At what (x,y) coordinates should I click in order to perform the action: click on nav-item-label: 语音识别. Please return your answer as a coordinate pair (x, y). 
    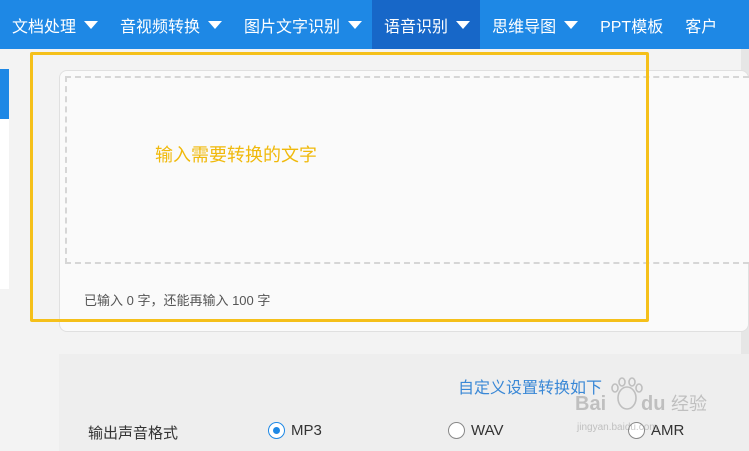
    Looking at the image, I should click on (416, 27).